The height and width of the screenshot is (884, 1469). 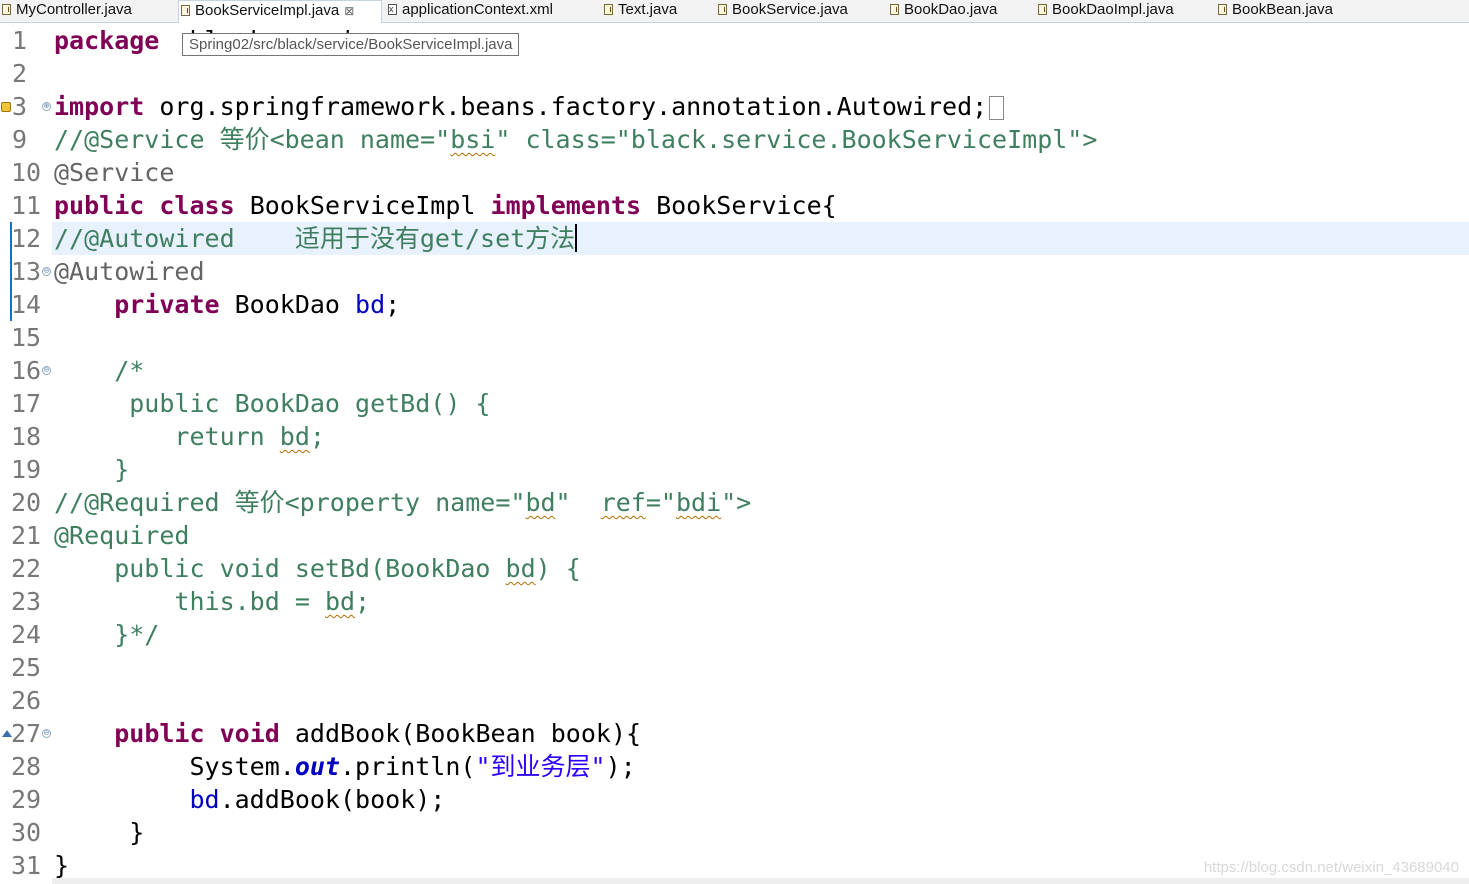 What do you see at coordinates (280, 568) in the screenshot?
I see `code-token: public void setBd(BookDao` at bounding box center [280, 568].